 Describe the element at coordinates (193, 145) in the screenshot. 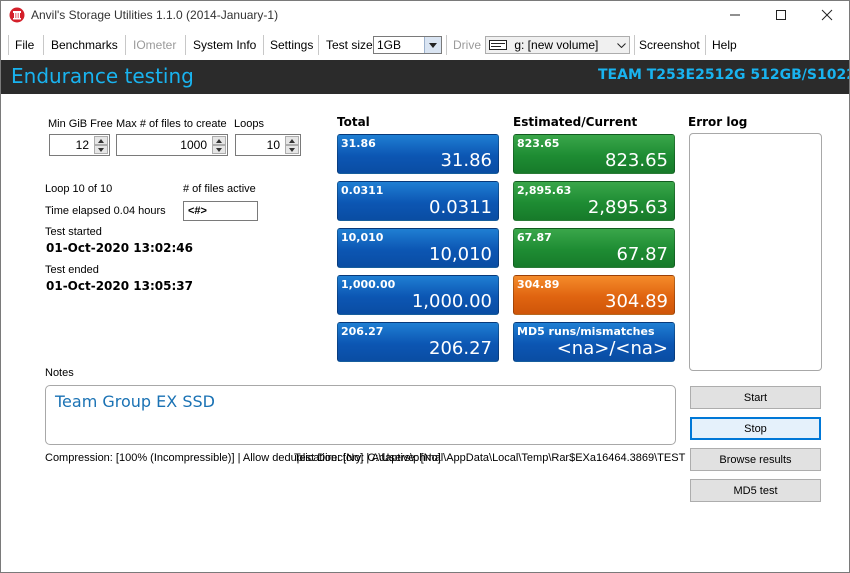

I see `max-files-value: 1000` at that location.